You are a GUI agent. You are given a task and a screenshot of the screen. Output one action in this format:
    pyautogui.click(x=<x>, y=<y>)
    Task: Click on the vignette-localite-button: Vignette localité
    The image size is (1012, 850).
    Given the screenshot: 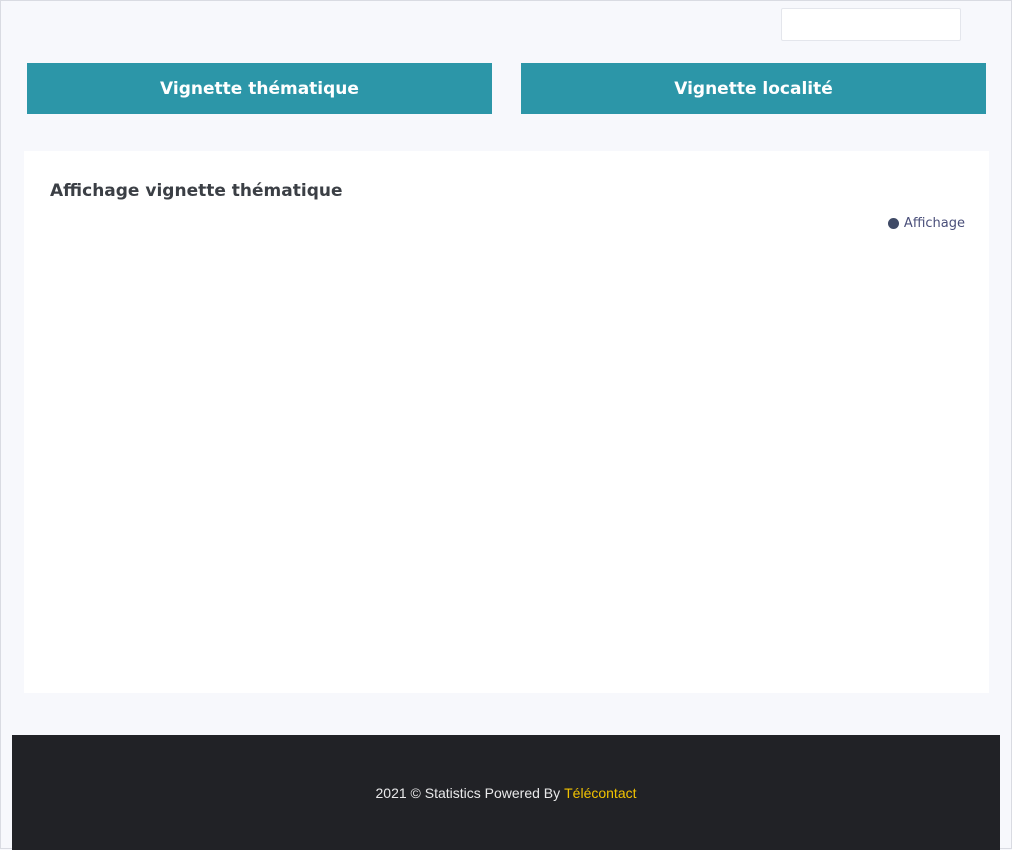 What is the action you would take?
    pyautogui.click(x=753, y=88)
    